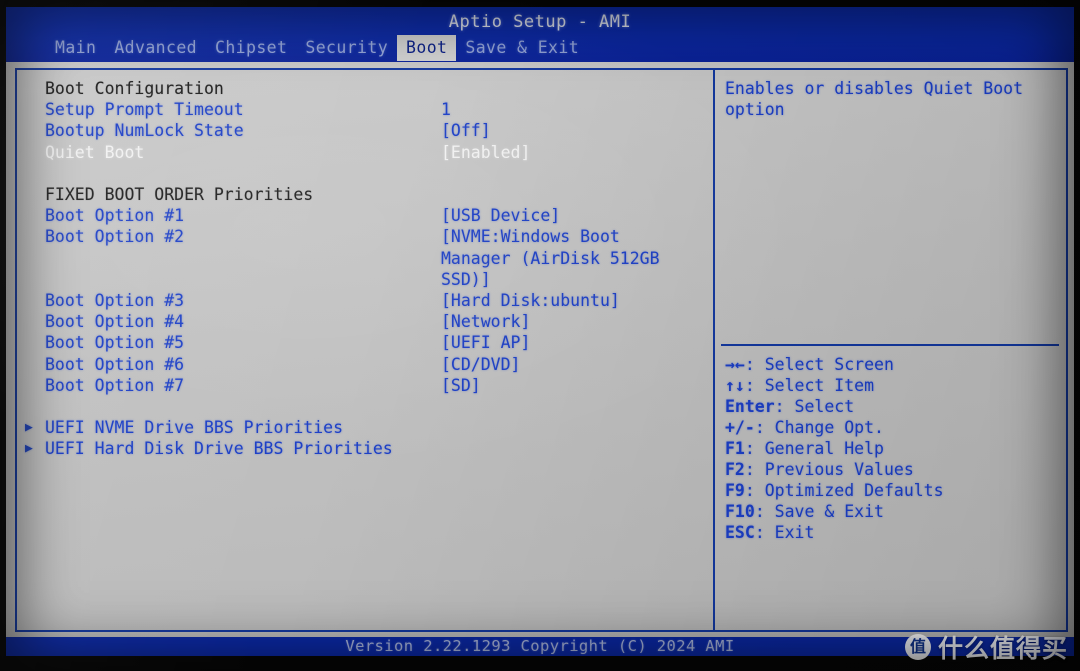 This screenshot has width=1080, height=671. I want to click on option-label: FIXED BOOT ORDER Priorities, so click(179, 194).